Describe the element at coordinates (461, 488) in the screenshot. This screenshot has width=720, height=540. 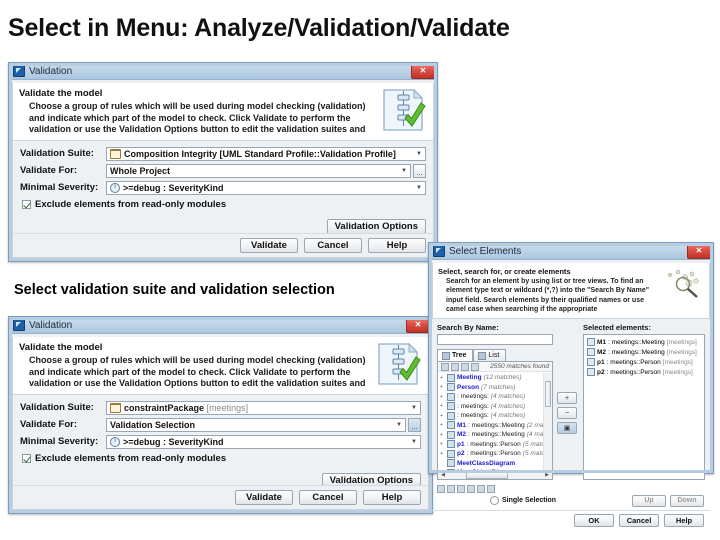
I see `filter-icon` at that location.